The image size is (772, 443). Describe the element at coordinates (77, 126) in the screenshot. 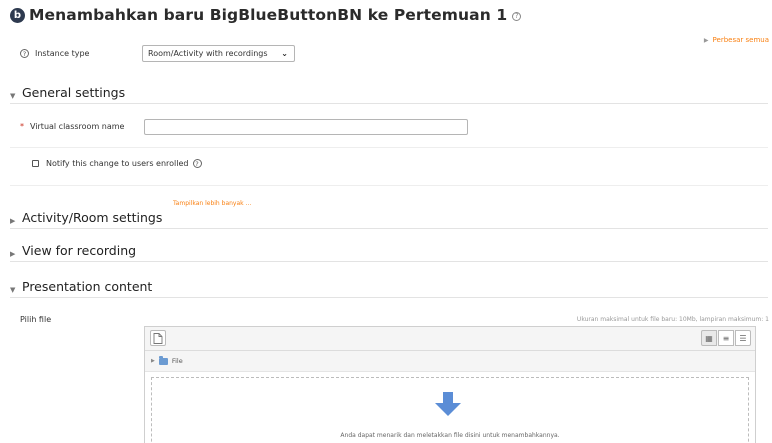

I see `virtual-classroom-label: Virtual classroom name` at that location.